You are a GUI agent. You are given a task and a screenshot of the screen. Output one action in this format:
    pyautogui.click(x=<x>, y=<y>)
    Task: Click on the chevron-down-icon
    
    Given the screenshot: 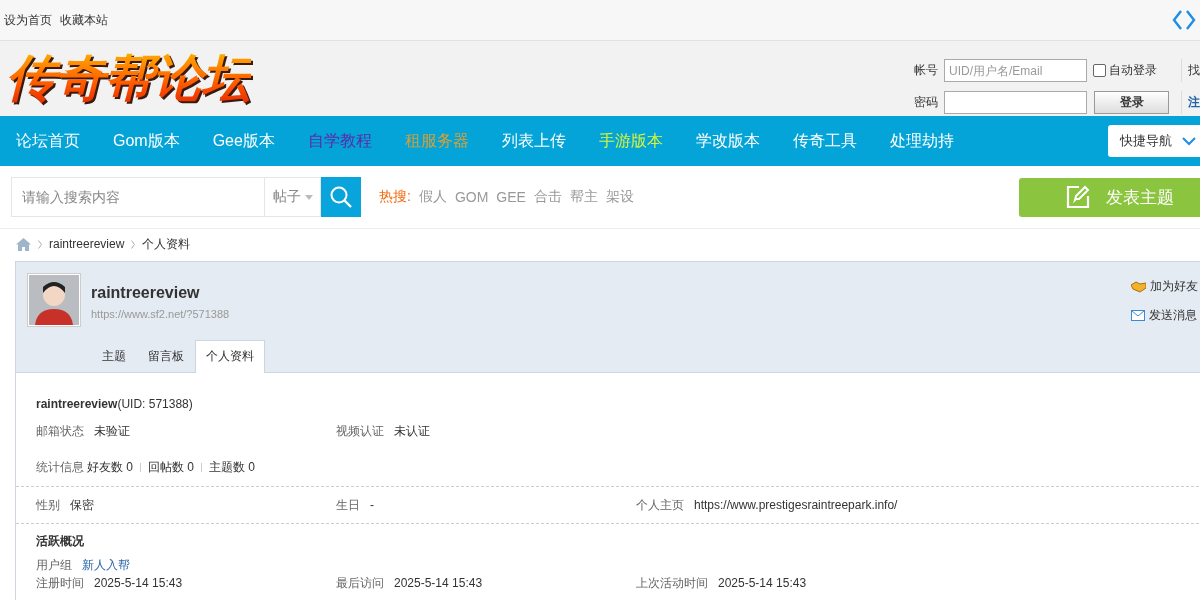 What is the action you would take?
    pyautogui.click(x=1189, y=141)
    